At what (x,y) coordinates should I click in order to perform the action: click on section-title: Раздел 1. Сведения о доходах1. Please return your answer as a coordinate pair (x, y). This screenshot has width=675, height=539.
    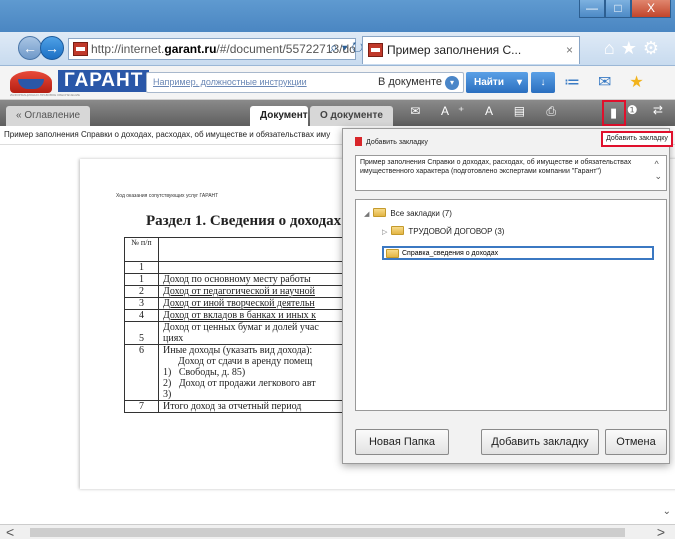
    Looking at the image, I should click on (246, 220).